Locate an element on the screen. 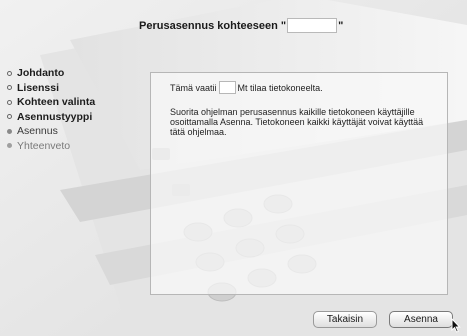 The height and width of the screenshot is (336, 467). step-label: Lisenssi is located at coordinates (38, 87).